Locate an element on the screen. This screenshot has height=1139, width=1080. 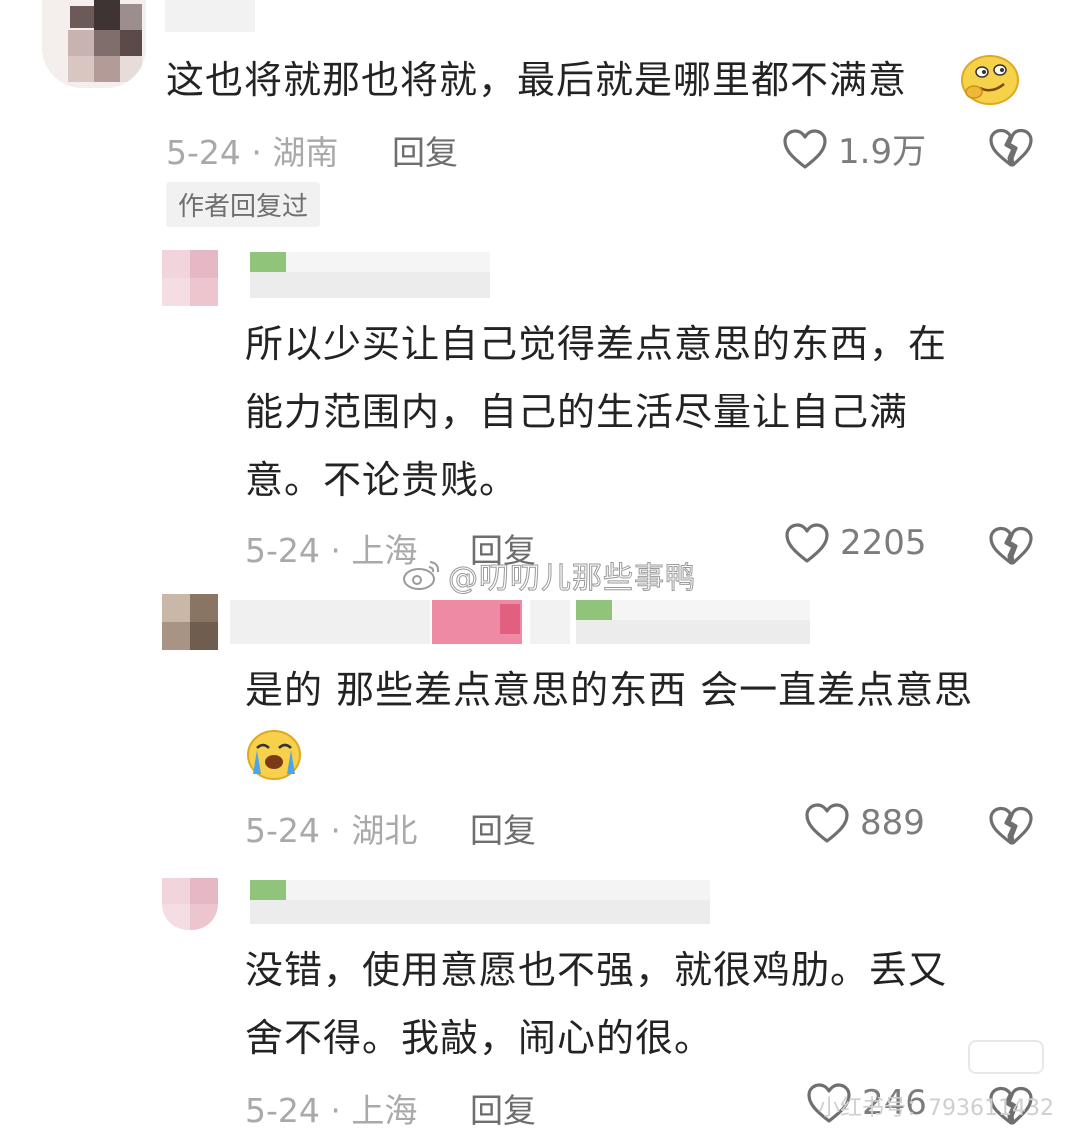
xiaohongshu-logo-watermark is located at coordinates (1006, 1057).